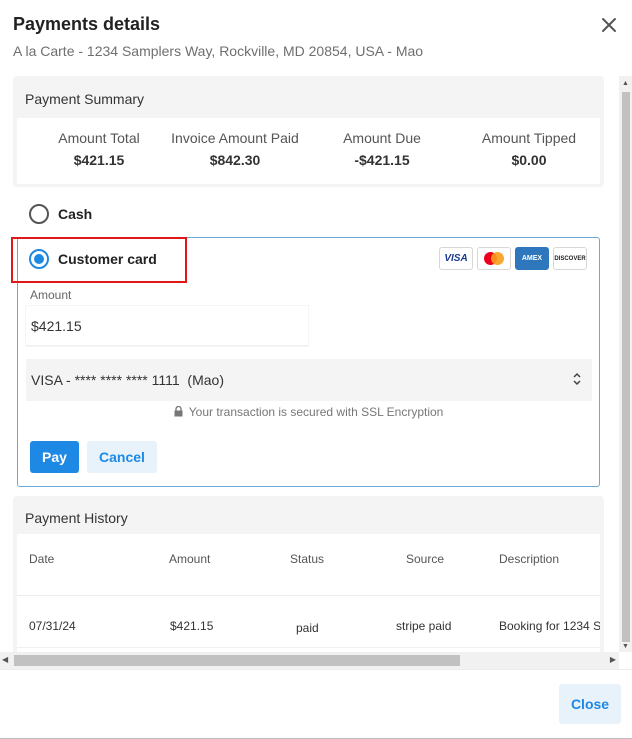 The image size is (632, 739). I want to click on pay-button: Pay, so click(54, 457).